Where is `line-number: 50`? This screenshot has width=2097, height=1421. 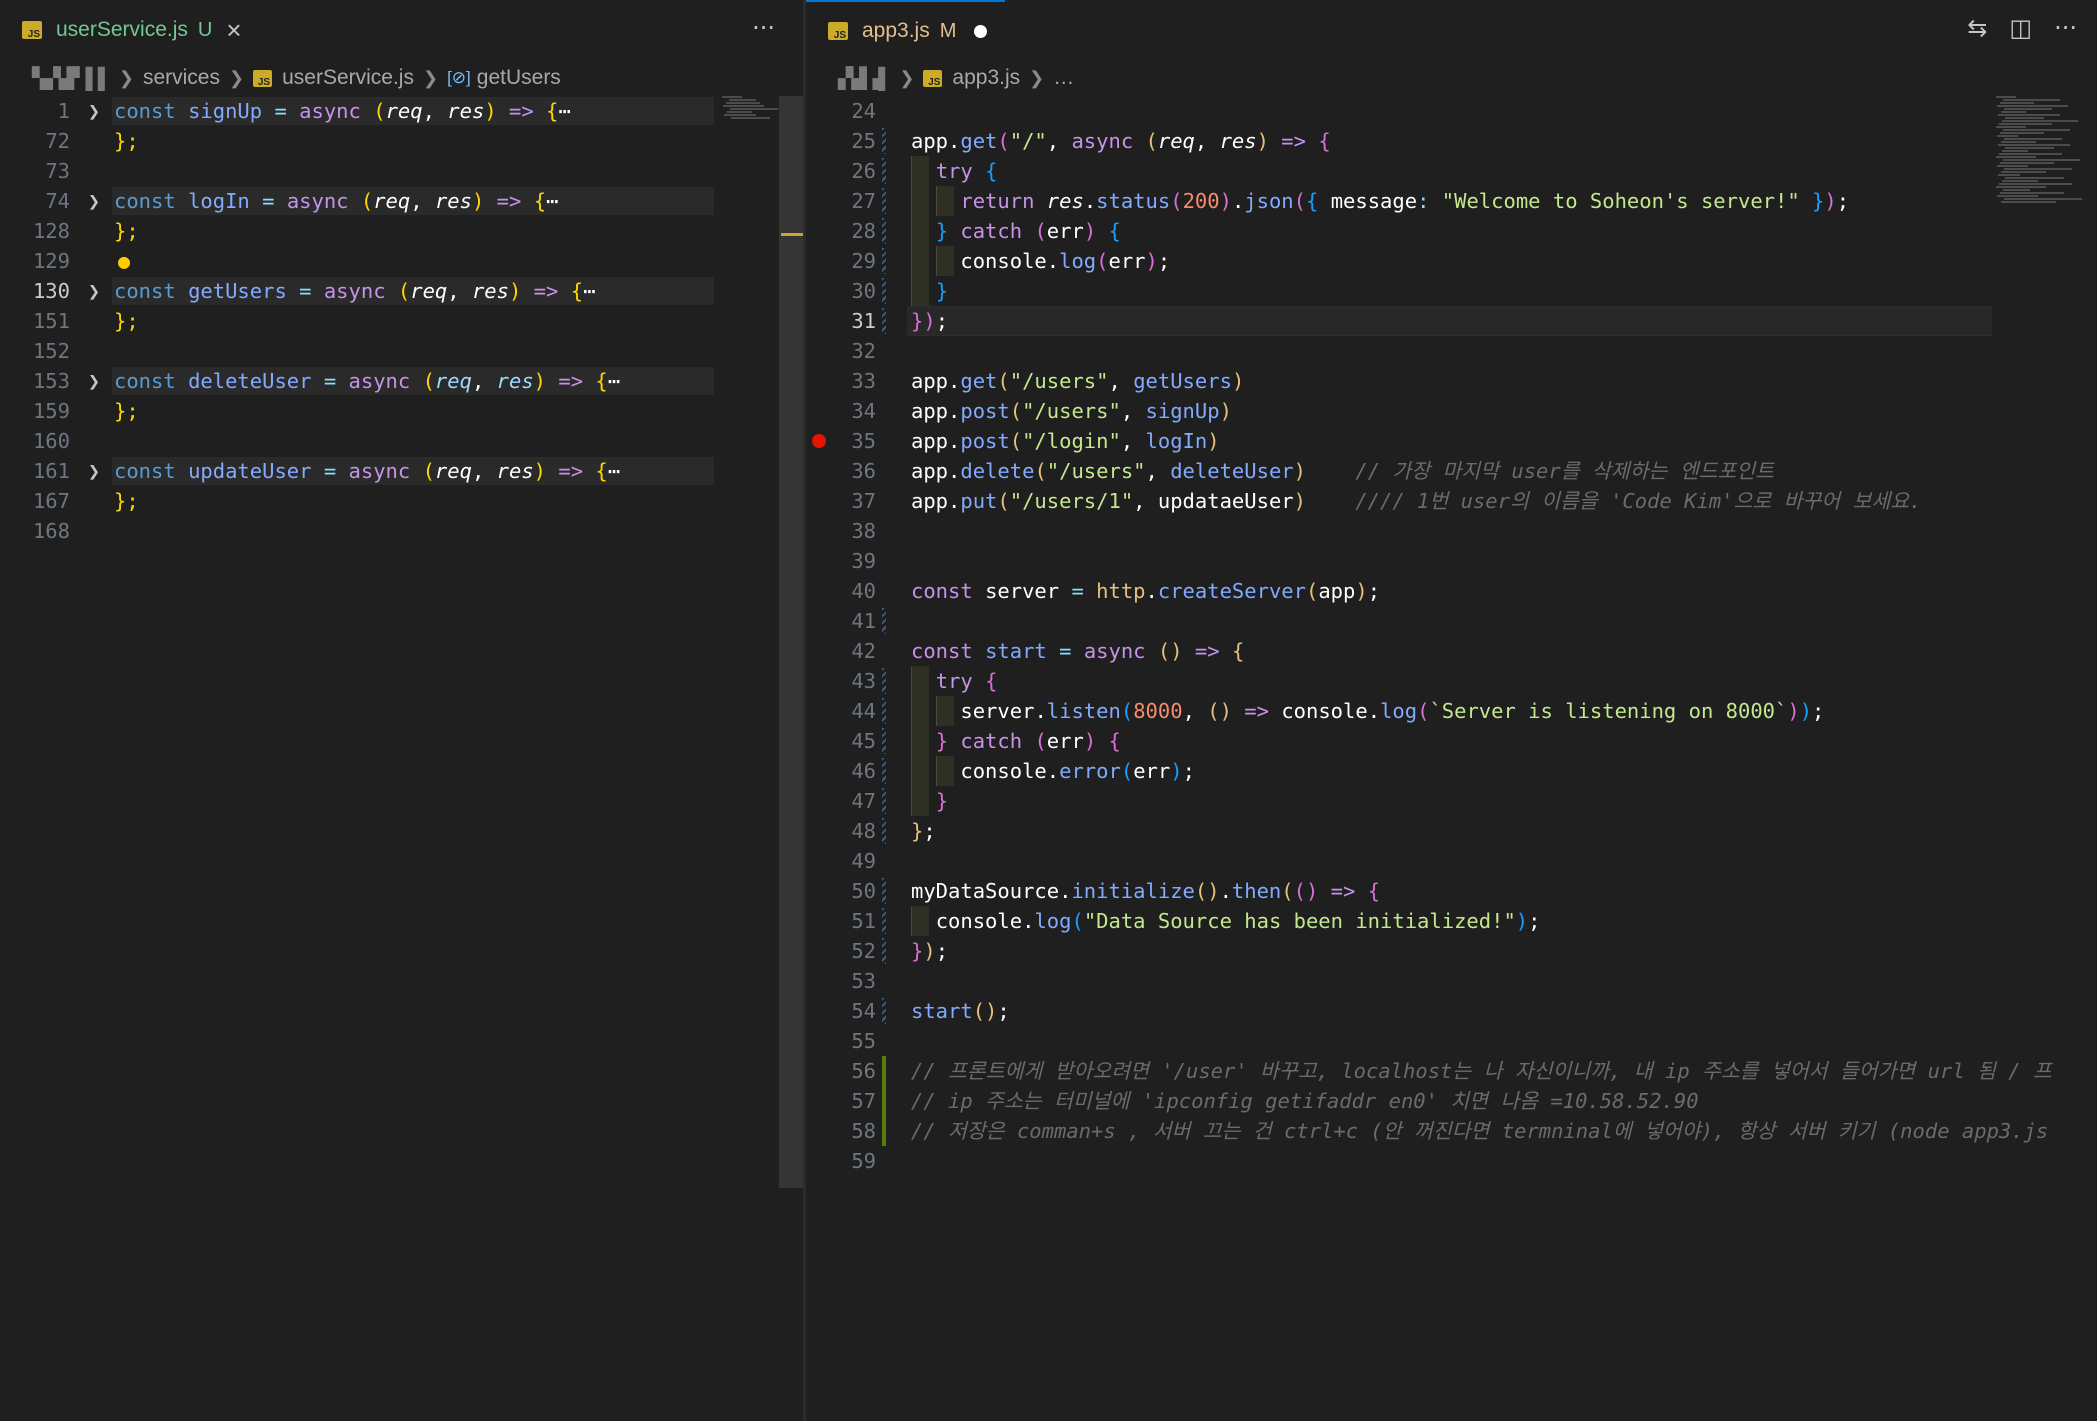 line-number: 50 is located at coordinates (841, 891).